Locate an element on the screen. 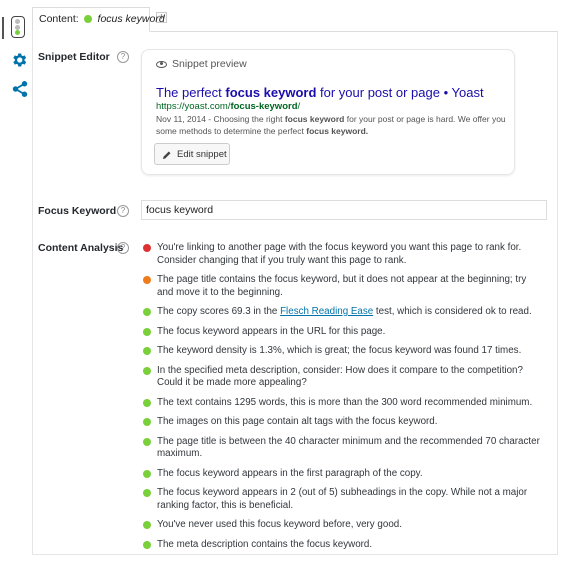 The width and height of the screenshot is (569, 562). snippet-editor-help-icon: ? is located at coordinates (123, 57).